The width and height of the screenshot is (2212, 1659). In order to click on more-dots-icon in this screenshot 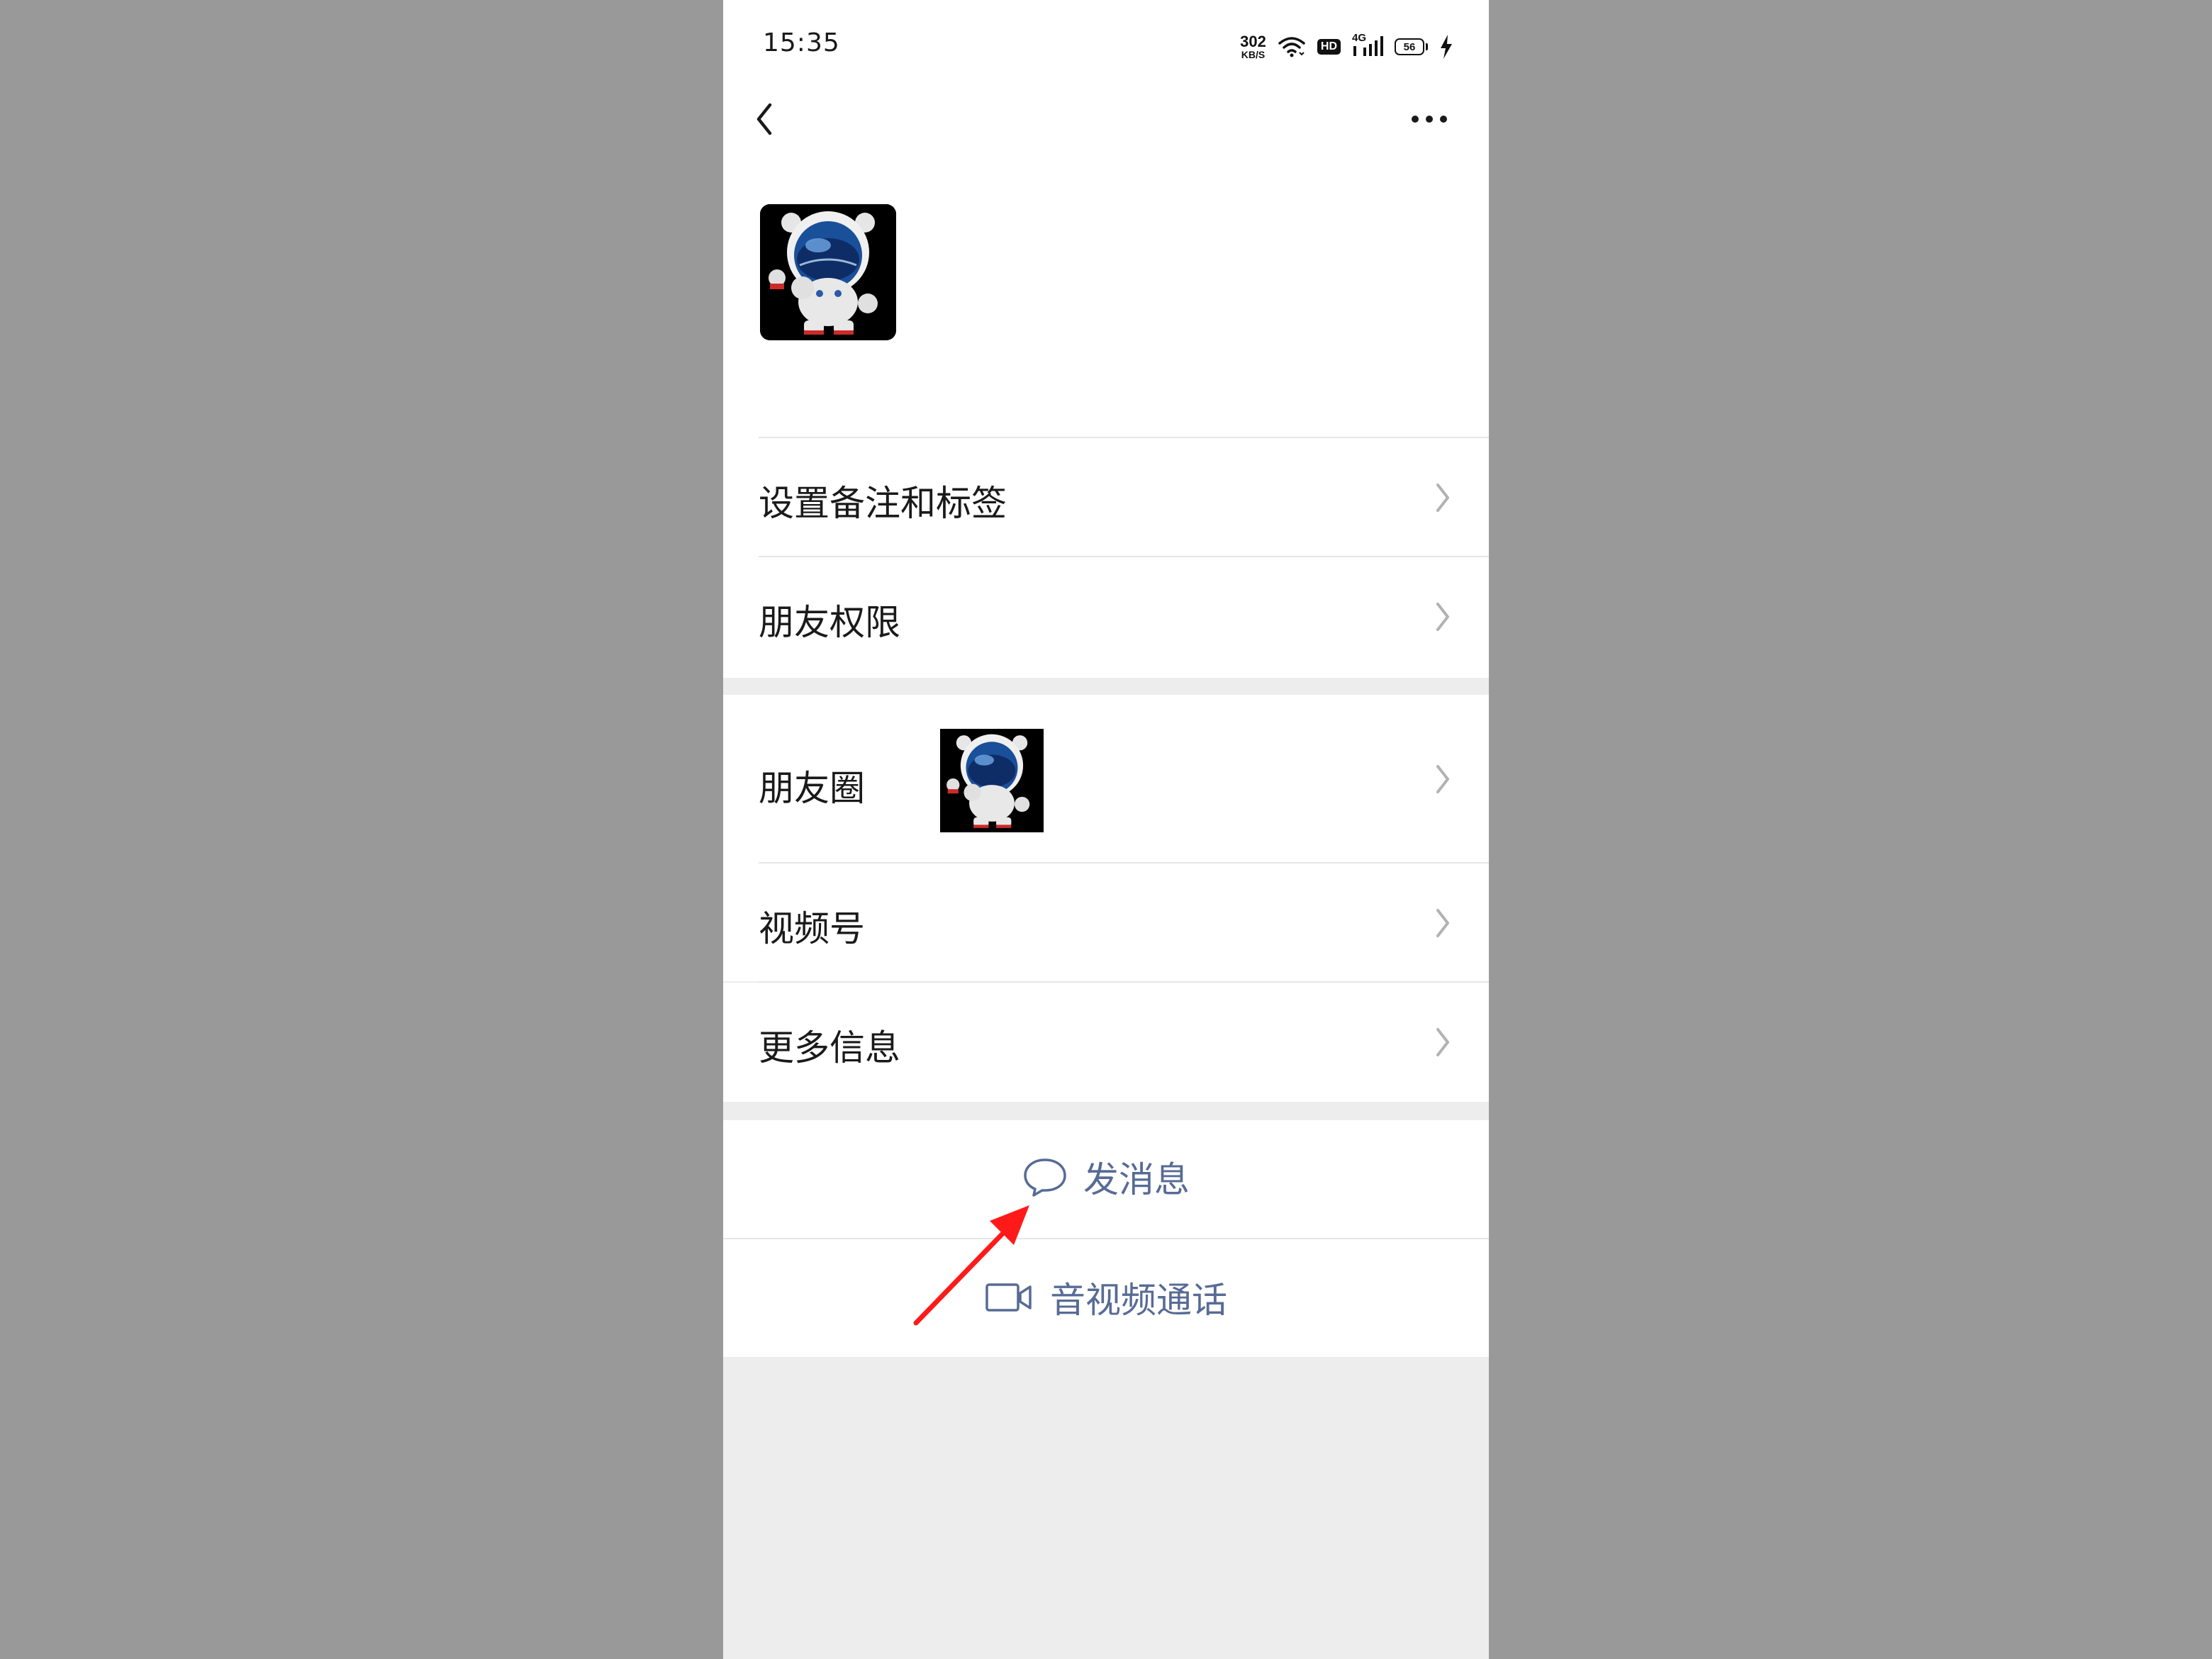, I will do `click(1430, 120)`.